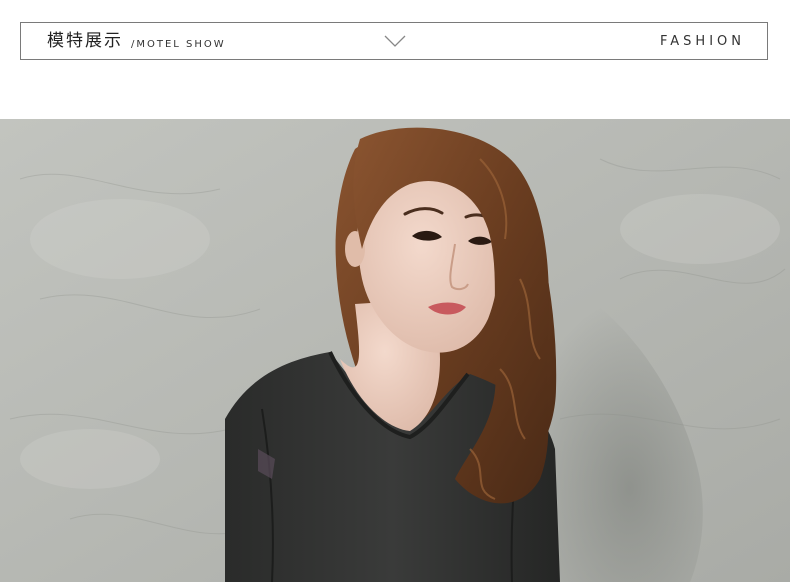 This screenshot has height=582, width=790. I want to click on section-header: 模特展示 /MOTEL SHOW FASHION, so click(394, 41).